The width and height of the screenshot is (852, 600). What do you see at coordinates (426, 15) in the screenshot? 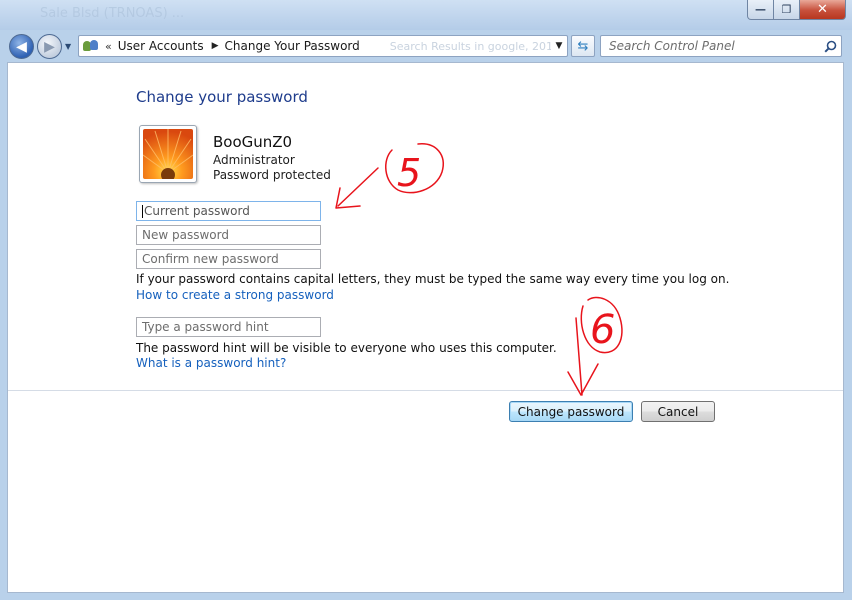
I see `title-bar: Sale Blsd (TRNOAS) ... — ❐ ✕` at bounding box center [426, 15].